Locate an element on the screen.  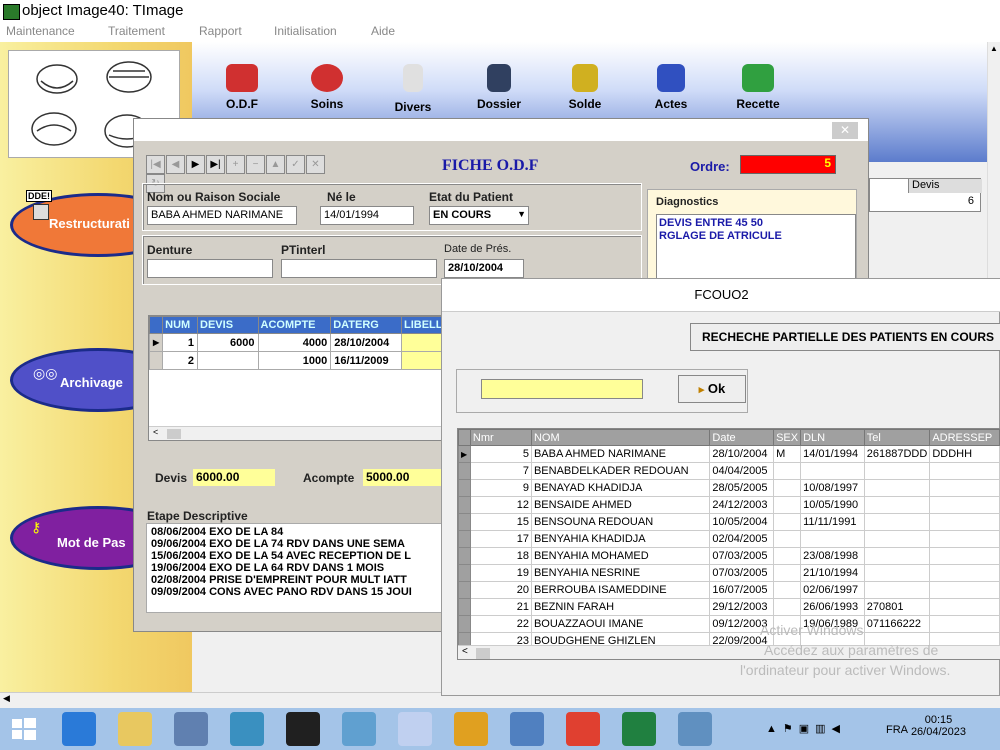
datepres-field: 28/10/2004 is located at coordinates (484, 268).